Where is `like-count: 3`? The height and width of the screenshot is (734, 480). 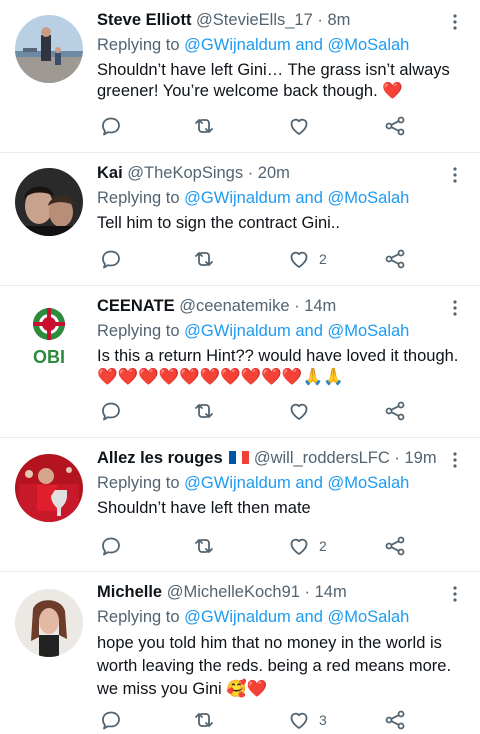
like-count: 3 is located at coordinates (323, 720).